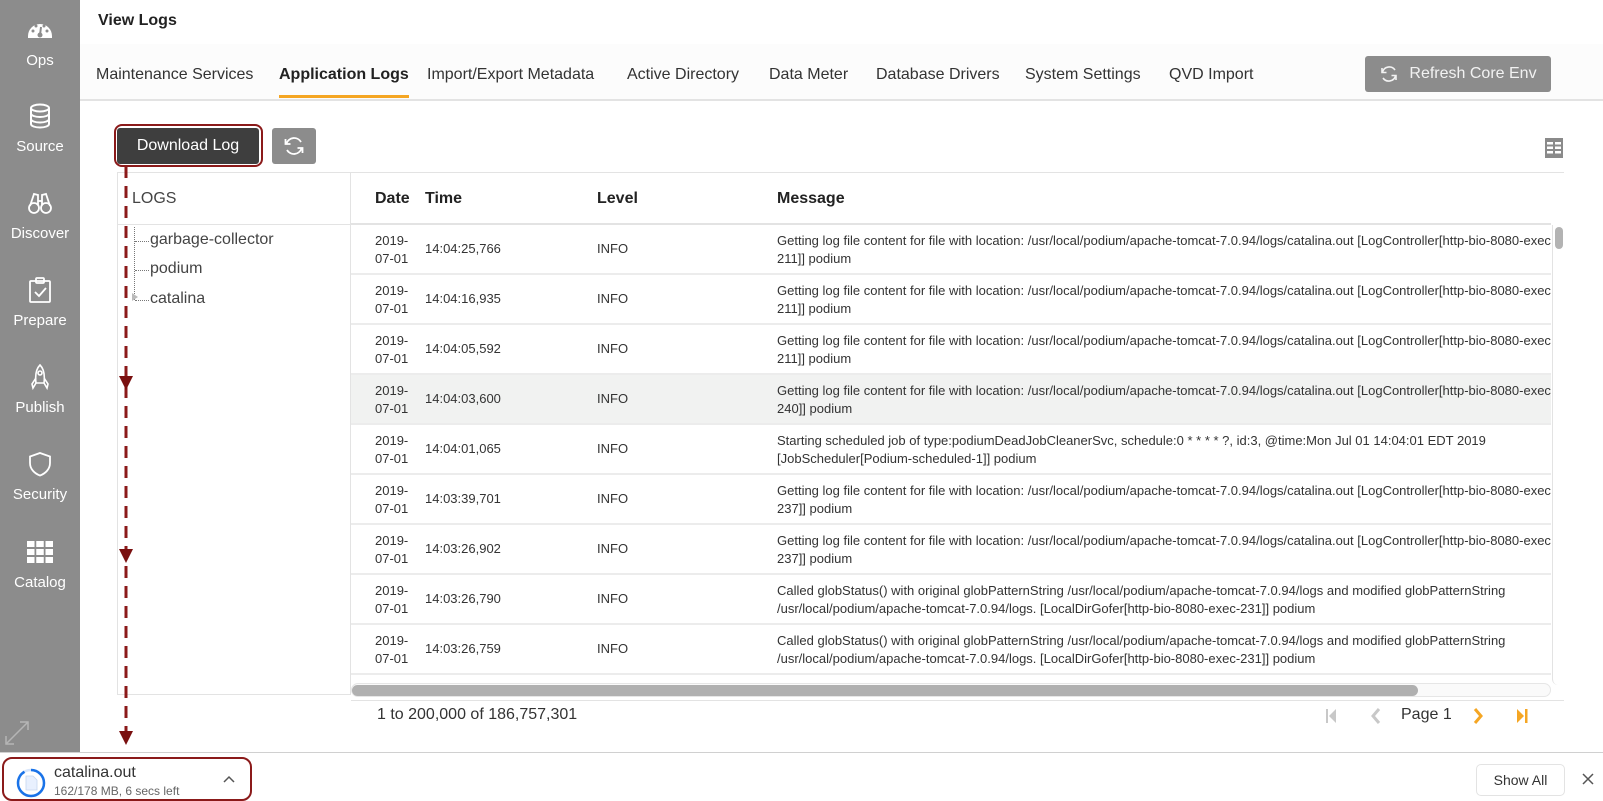  What do you see at coordinates (1331, 716) in the screenshot?
I see `first-page-icon` at bounding box center [1331, 716].